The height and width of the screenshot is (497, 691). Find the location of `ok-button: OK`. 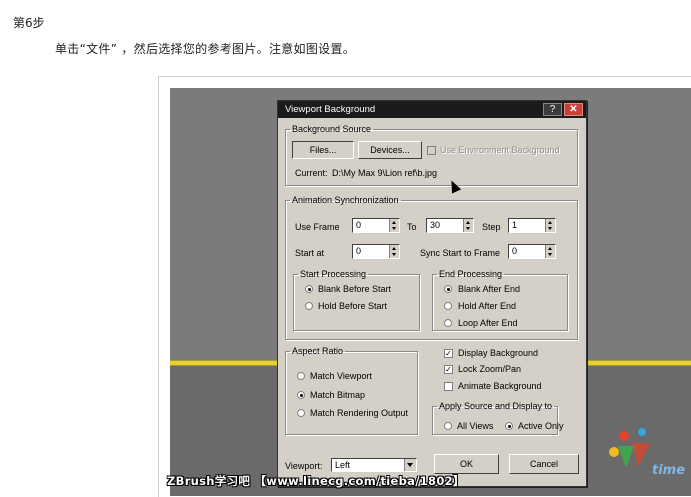

ok-button: OK is located at coordinates (466, 464).